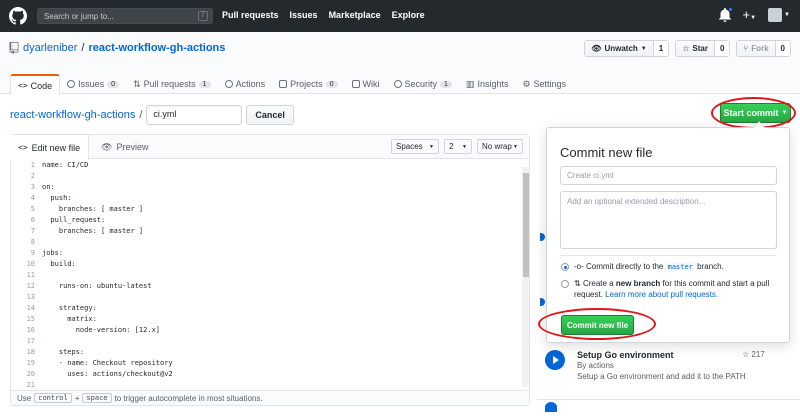 The height and width of the screenshot is (416, 800). Describe the element at coordinates (71, 84) in the screenshot. I see `issue-icon` at that location.